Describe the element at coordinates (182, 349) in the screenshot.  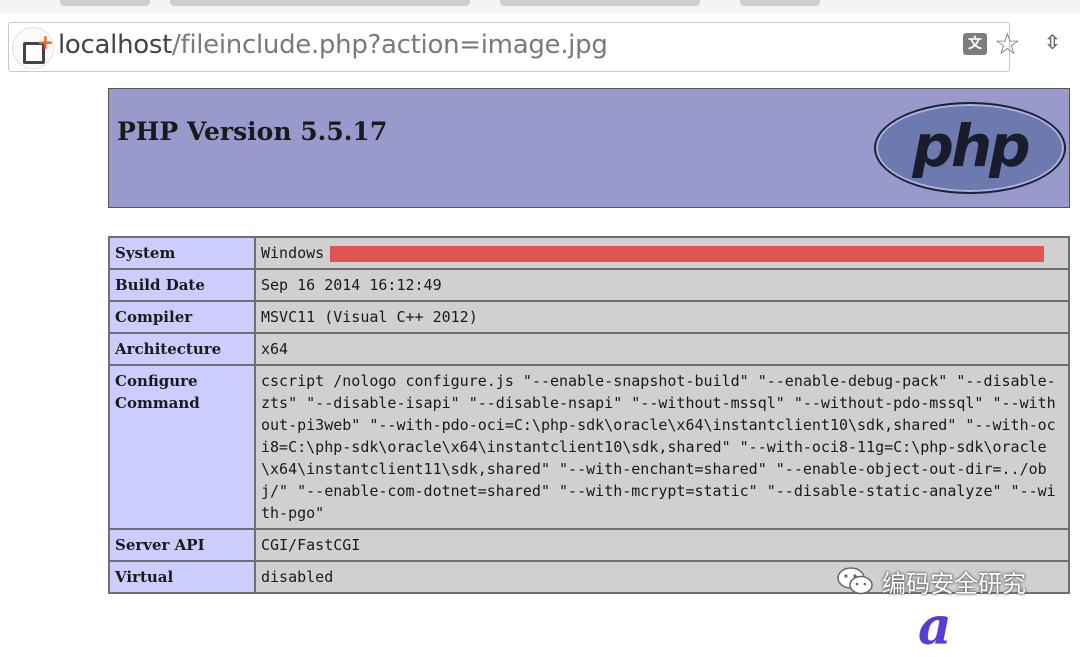
I see `row-key: Architecture` at that location.